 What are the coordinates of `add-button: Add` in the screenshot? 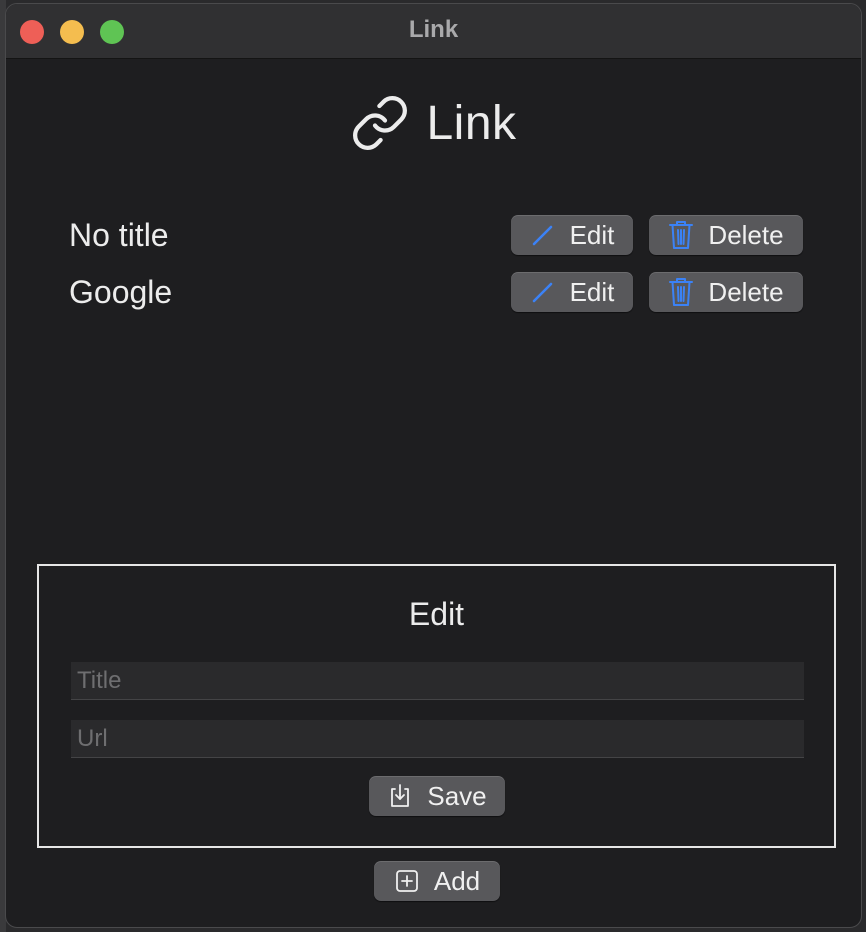 It's located at (437, 881).